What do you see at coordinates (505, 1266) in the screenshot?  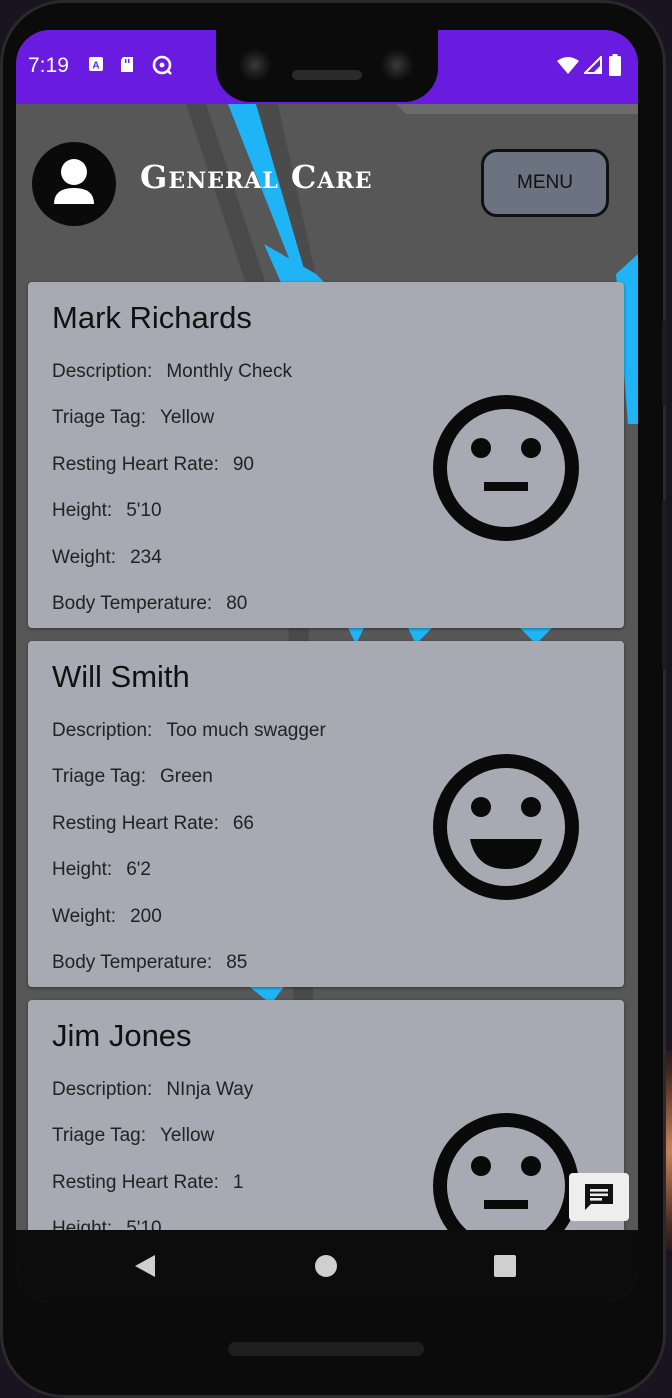 I see `recents-icon` at bounding box center [505, 1266].